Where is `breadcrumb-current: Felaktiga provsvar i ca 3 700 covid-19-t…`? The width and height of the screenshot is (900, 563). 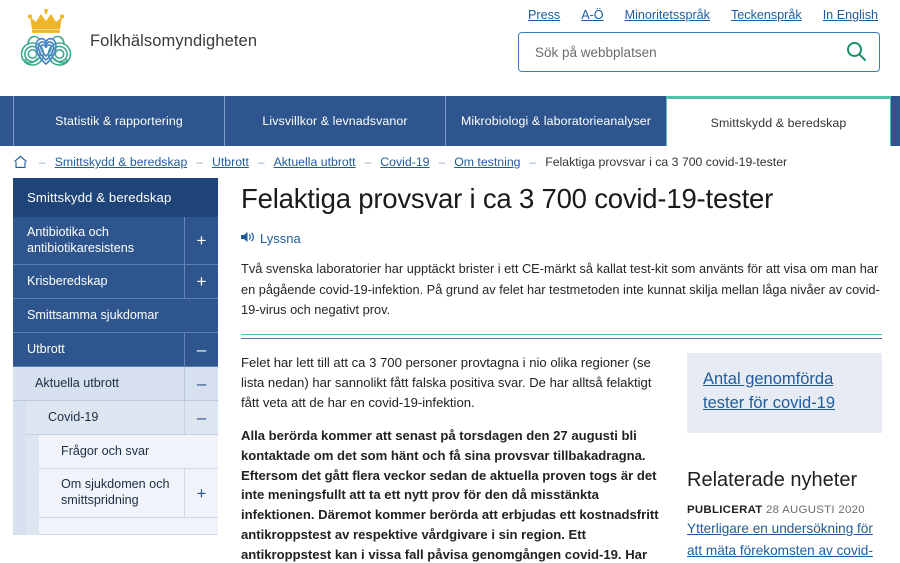
breadcrumb-current: Felaktiga provsvar i ca 3 700 covid-19-t… is located at coordinates (666, 162).